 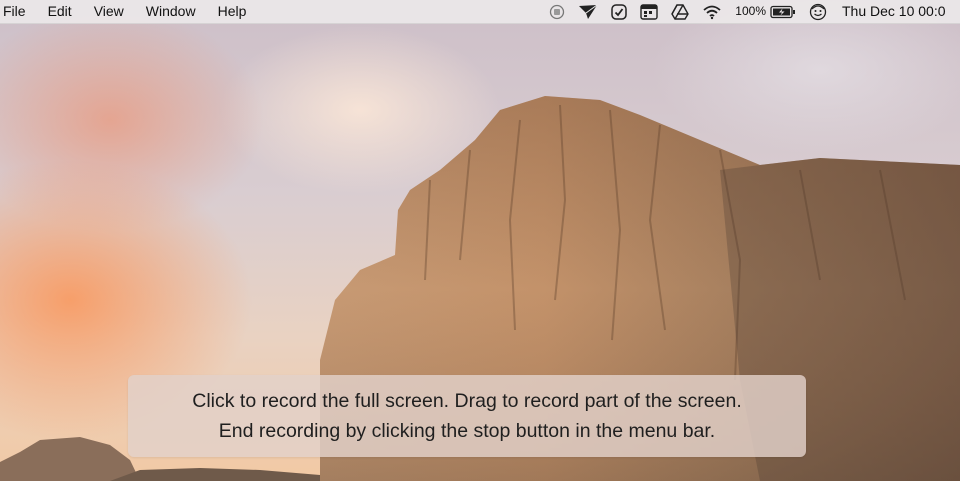 I want to click on menu-window: Window, so click(x=171, y=11).